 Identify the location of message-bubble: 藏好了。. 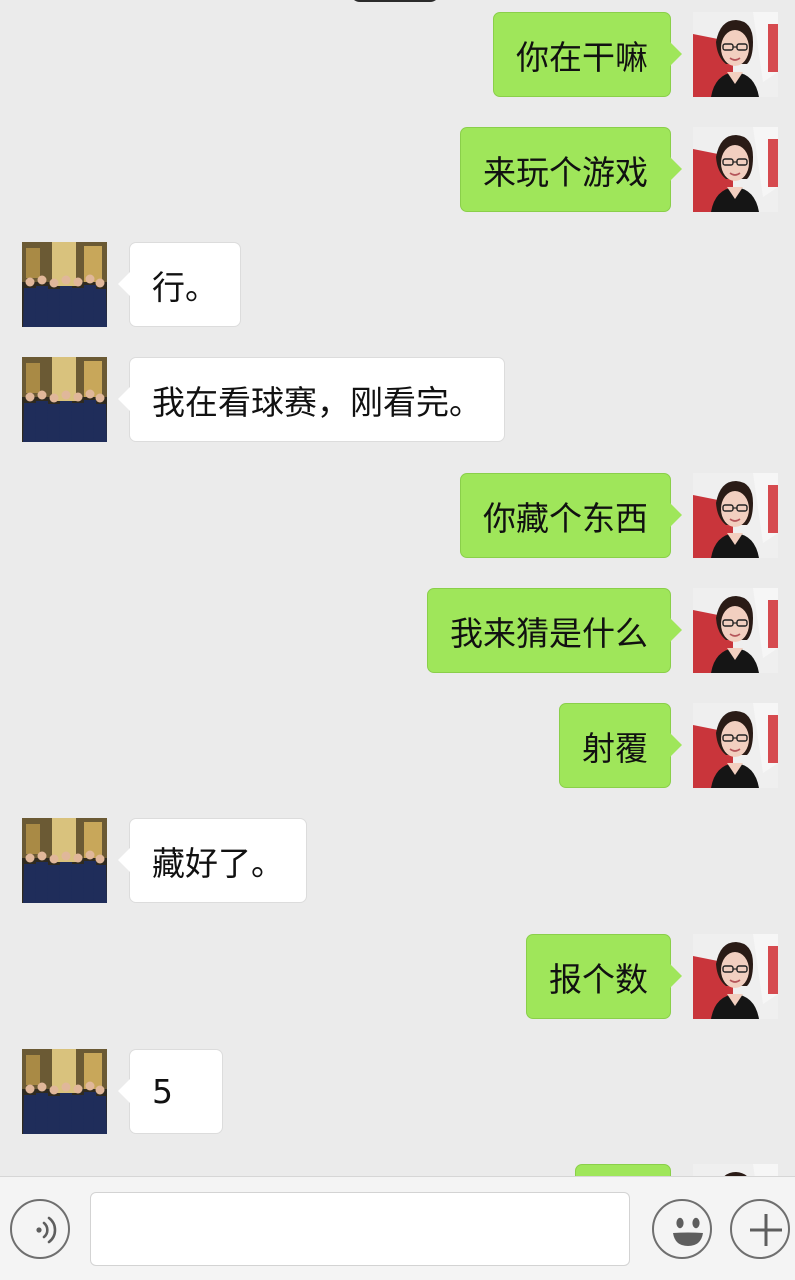
(212, 860).